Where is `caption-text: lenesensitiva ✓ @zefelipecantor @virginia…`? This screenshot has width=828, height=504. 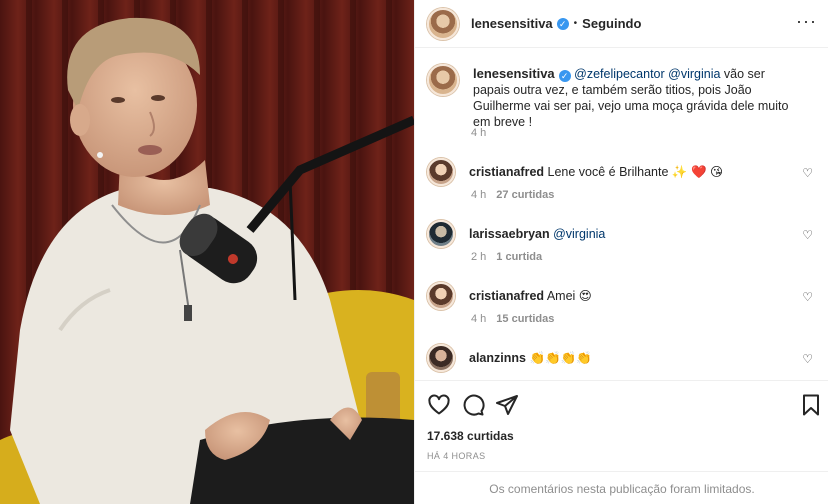
caption-text: lenesensitiva ✓ @zefelipecantor @virginia… is located at coordinates (638, 98).